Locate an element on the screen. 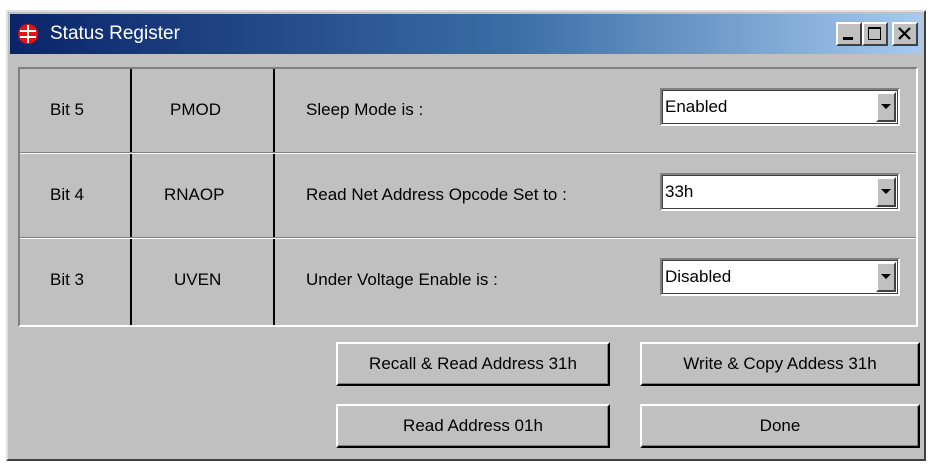  recall-read-button: Recall & Read Address 31h is located at coordinates (473, 364).